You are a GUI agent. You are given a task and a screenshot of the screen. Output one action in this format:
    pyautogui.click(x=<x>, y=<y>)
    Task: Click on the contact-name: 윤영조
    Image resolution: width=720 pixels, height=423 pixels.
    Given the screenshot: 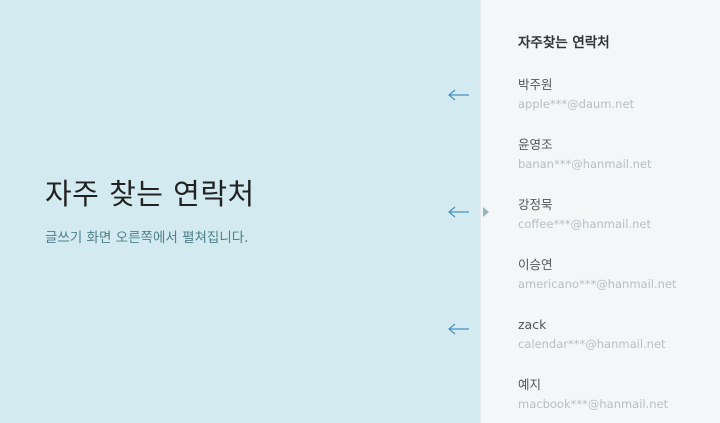 What is the action you would take?
    pyautogui.click(x=535, y=144)
    